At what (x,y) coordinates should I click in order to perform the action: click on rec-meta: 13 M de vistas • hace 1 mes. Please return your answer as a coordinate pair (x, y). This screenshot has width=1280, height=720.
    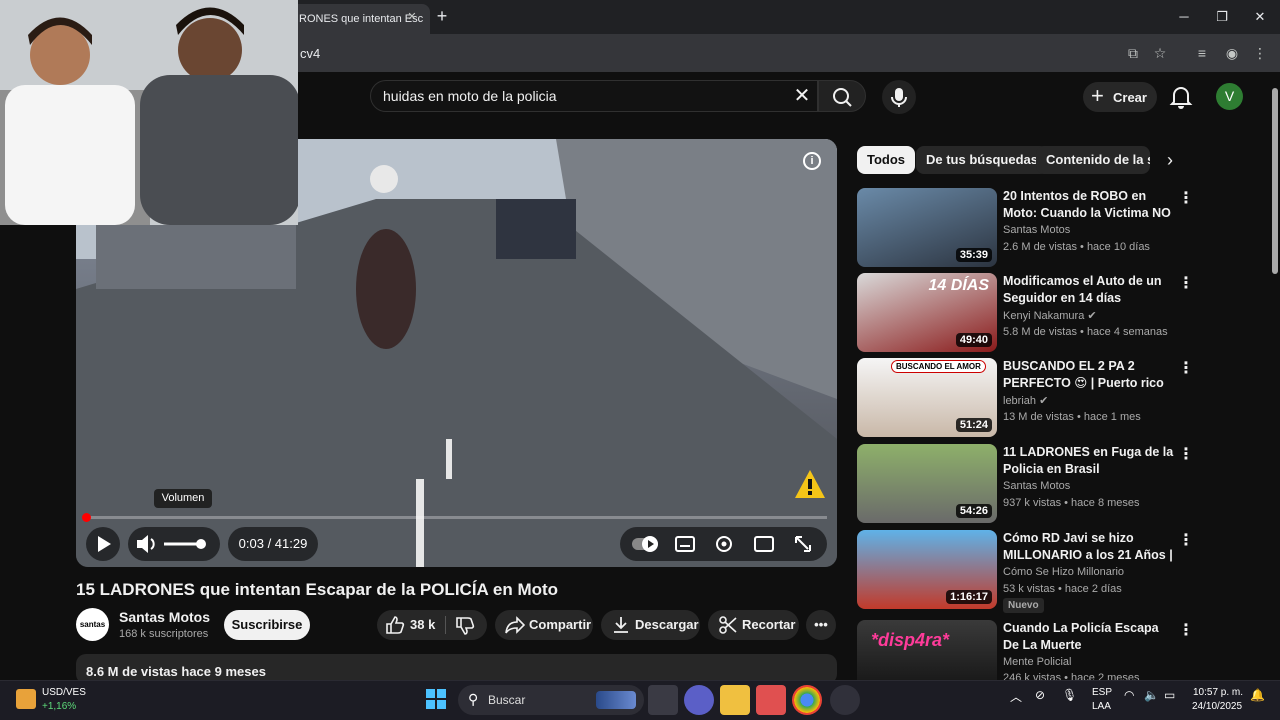
    Looking at the image, I should click on (1072, 417).